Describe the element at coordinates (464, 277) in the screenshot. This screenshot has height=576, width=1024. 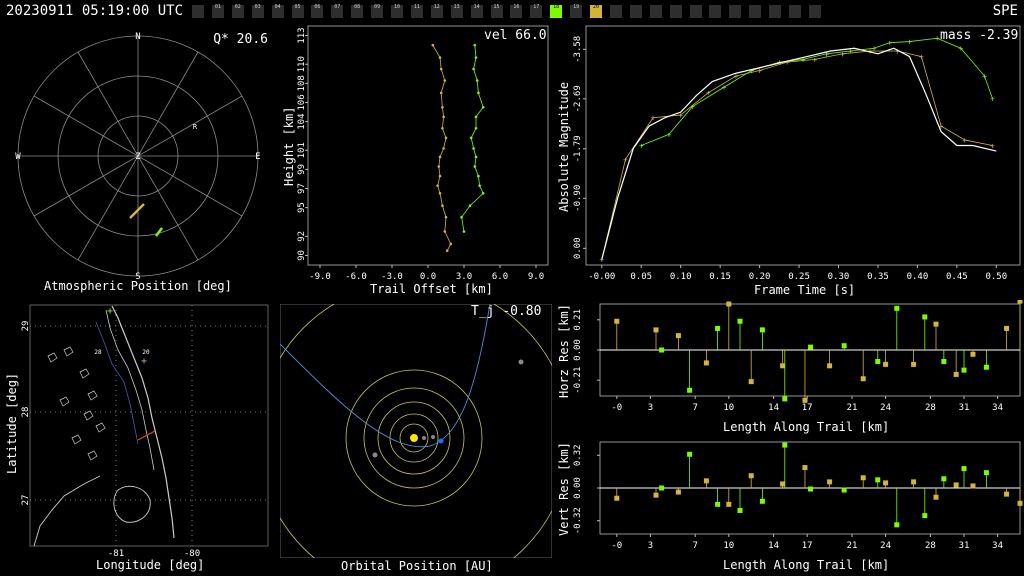
I see `x-tick-label: 3.0` at that location.